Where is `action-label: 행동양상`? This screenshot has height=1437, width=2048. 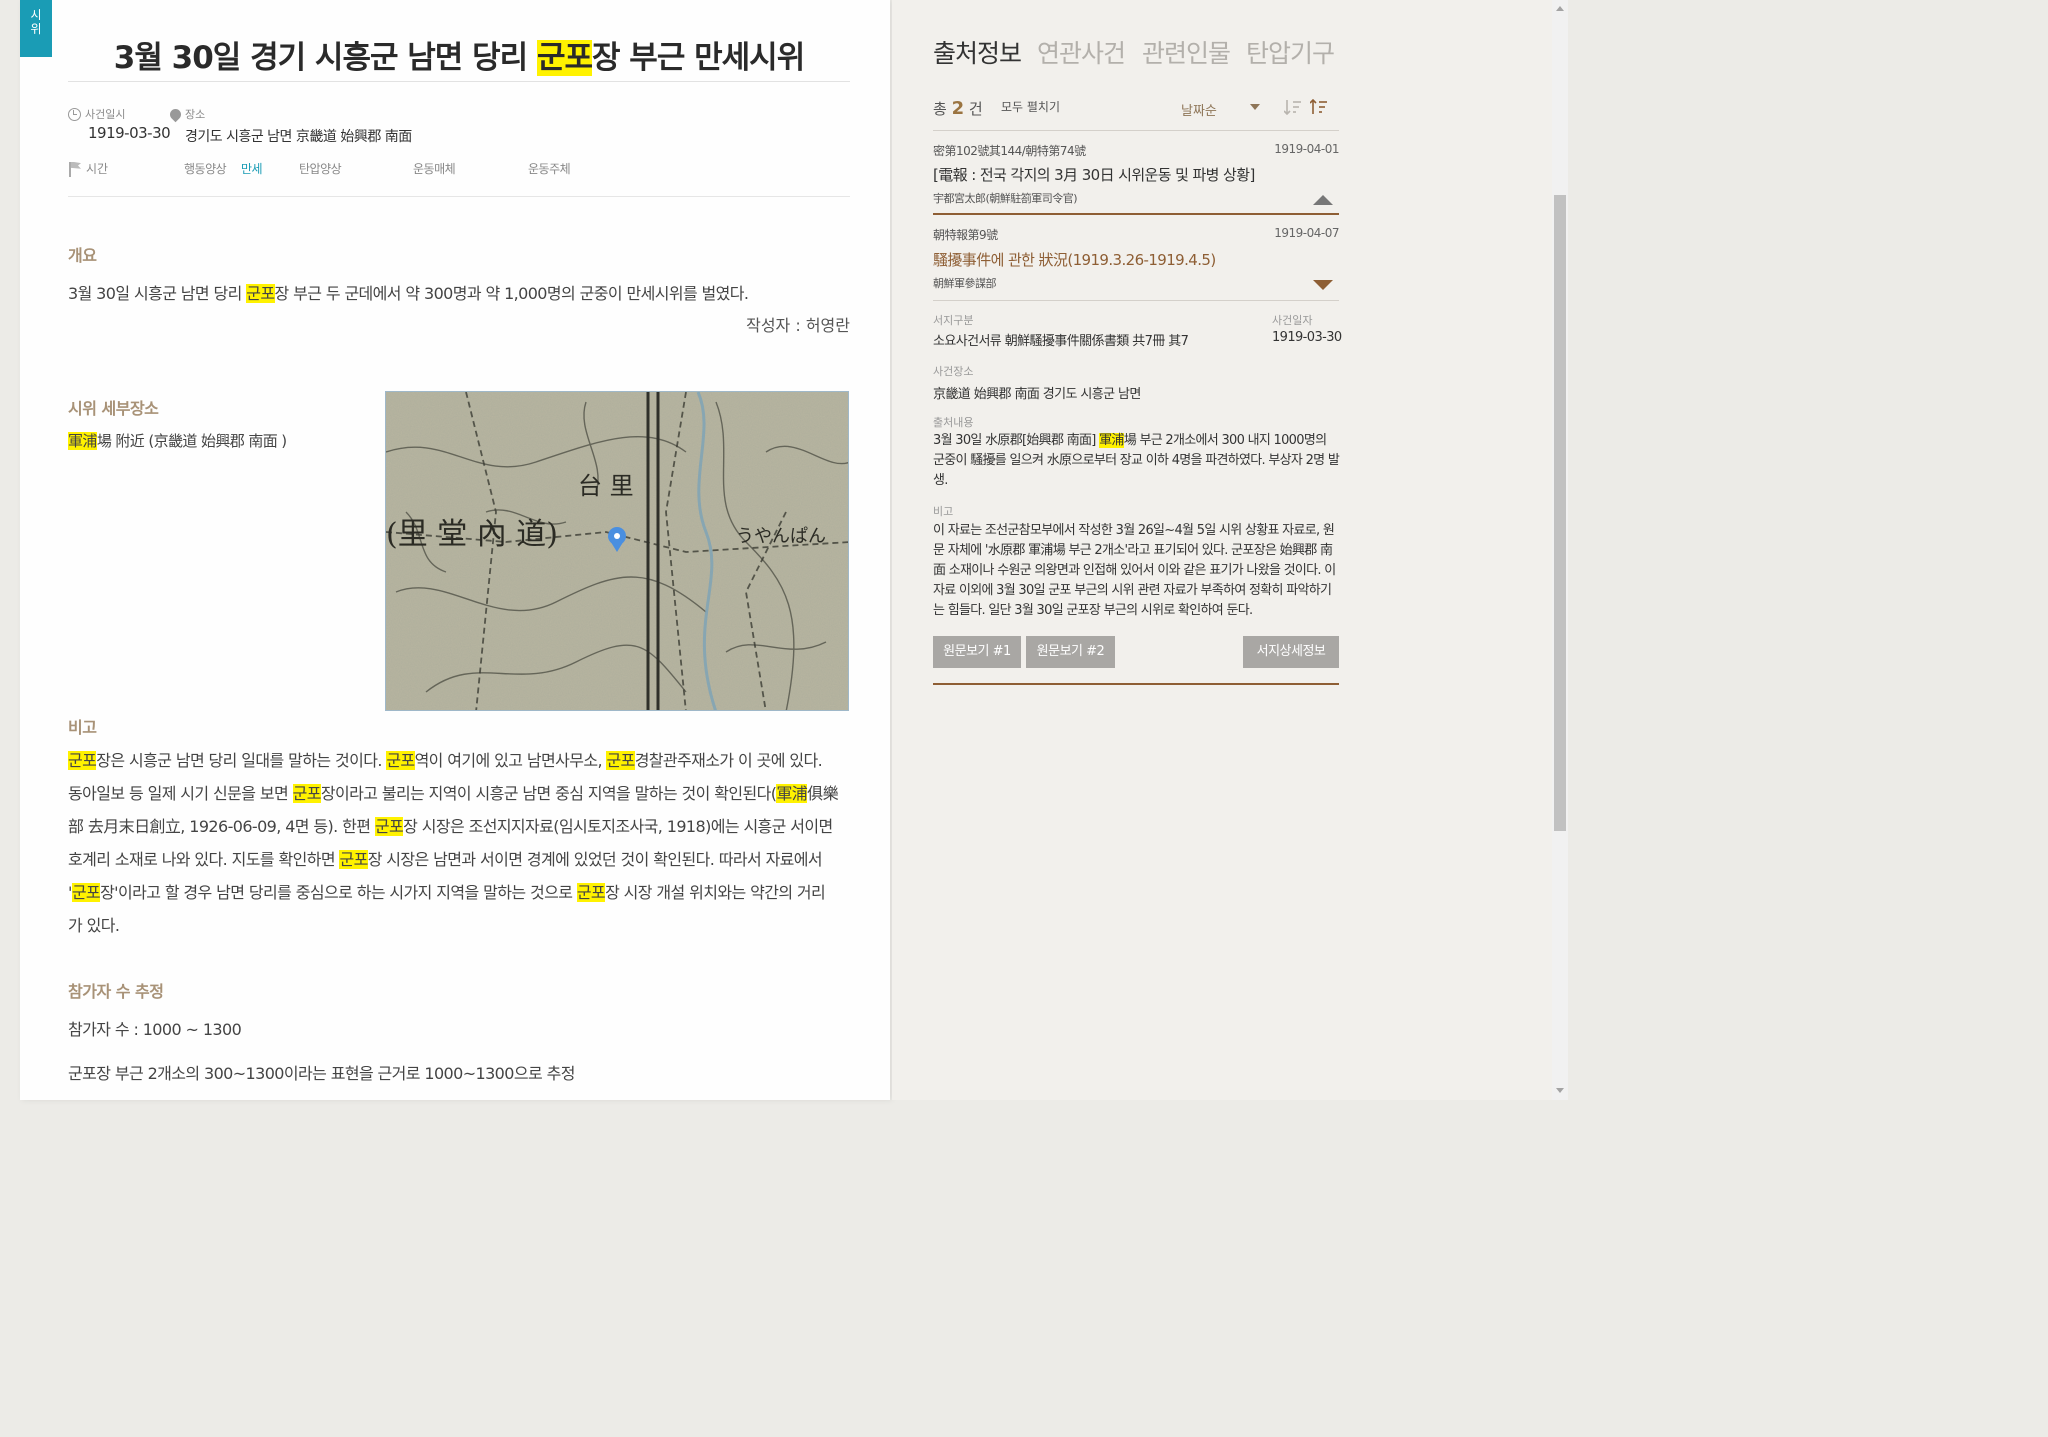
action-label: 행동양상 is located at coordinates (205, 169).